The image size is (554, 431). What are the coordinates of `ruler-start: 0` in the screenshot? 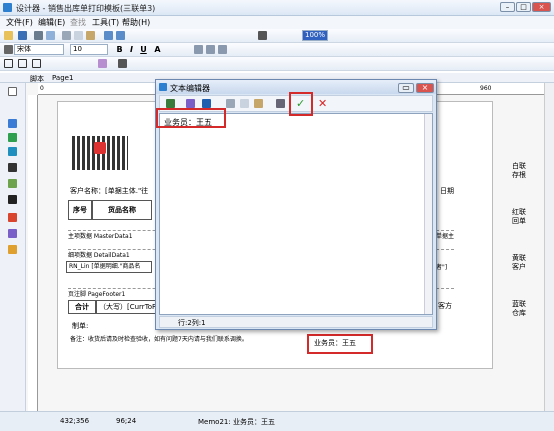 It's located at (42, 88).